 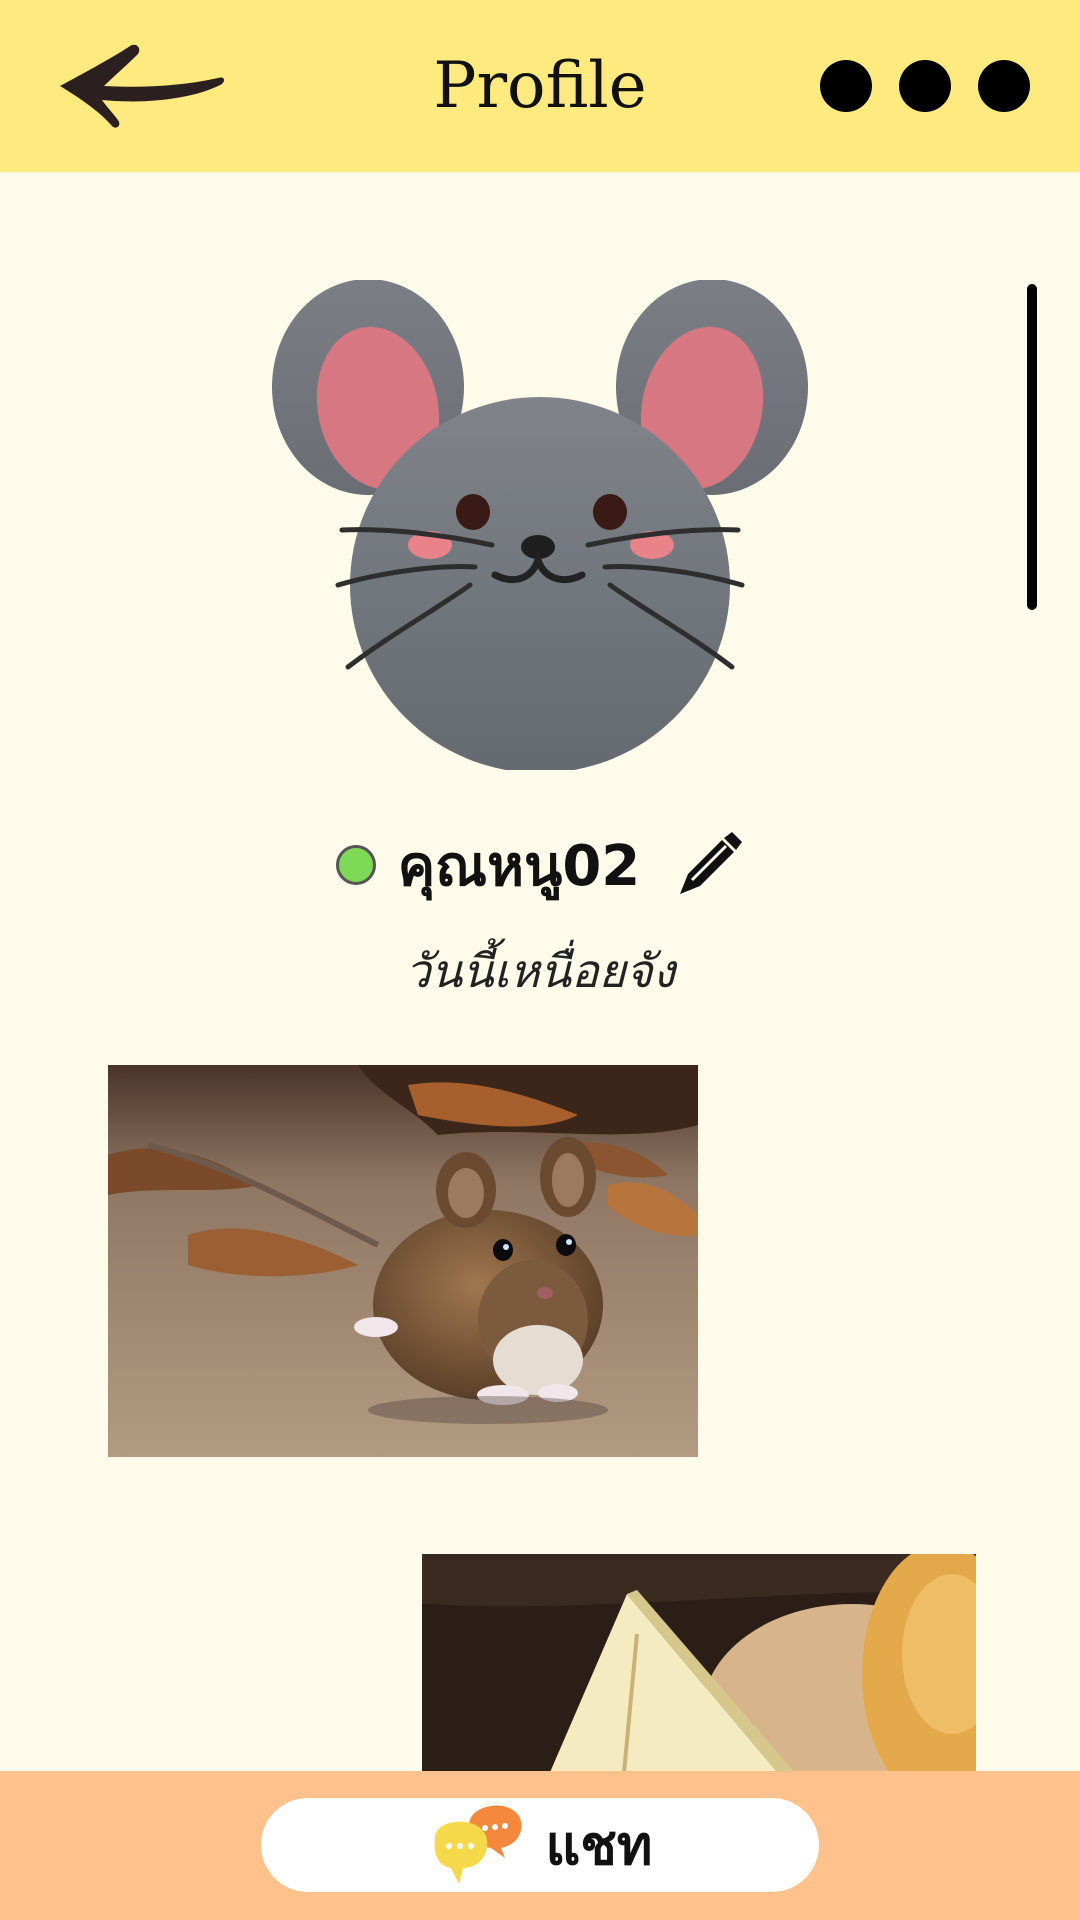 I want to click on profile-name-row: คุณหนู02, so click(x=540, y=865).